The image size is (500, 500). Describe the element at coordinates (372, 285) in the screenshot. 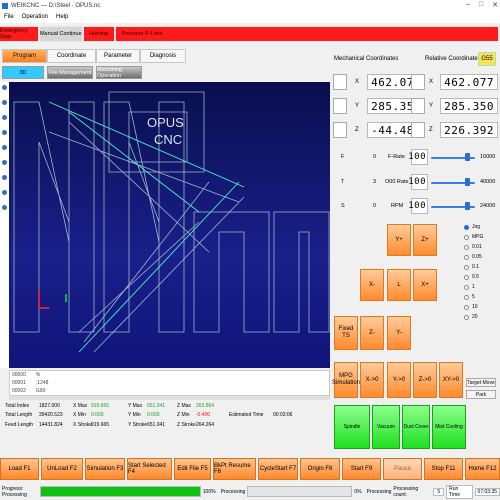

I see `jog-x-minus-button: X-` at that location.